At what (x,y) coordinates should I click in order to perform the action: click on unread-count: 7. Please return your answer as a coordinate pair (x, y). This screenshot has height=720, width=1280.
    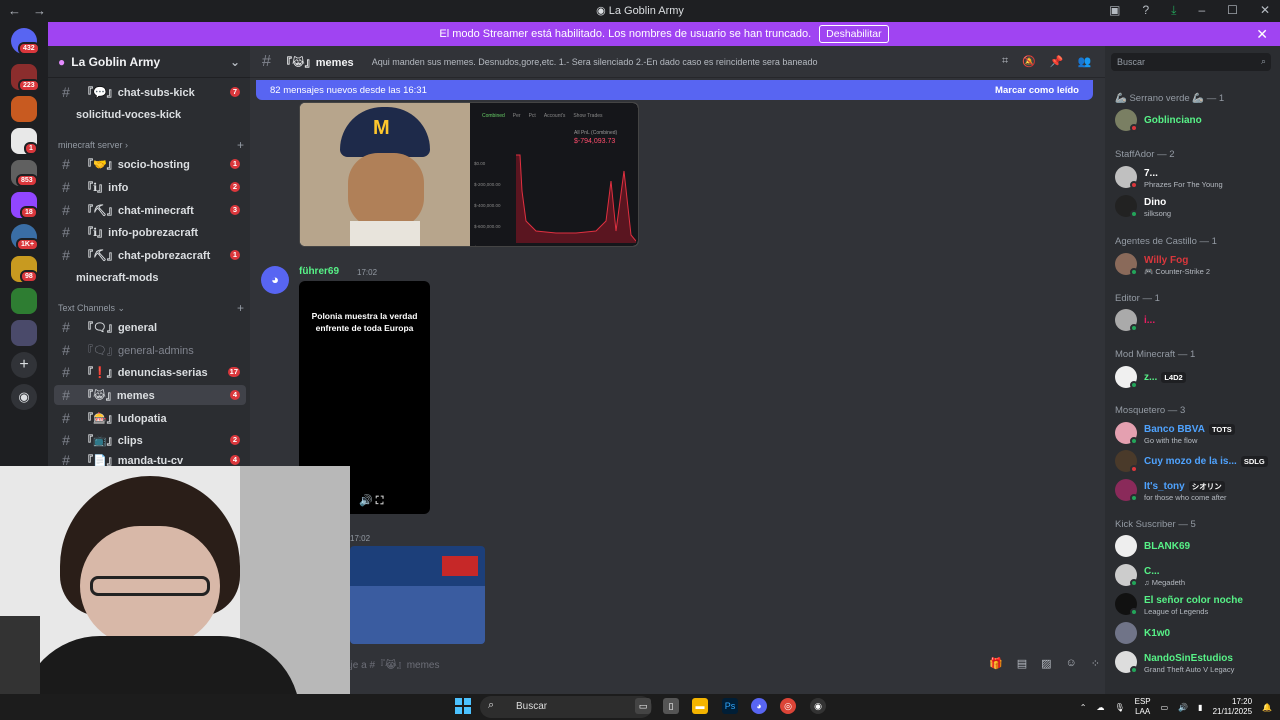
    Looking at the image, I should click on (235, 92).